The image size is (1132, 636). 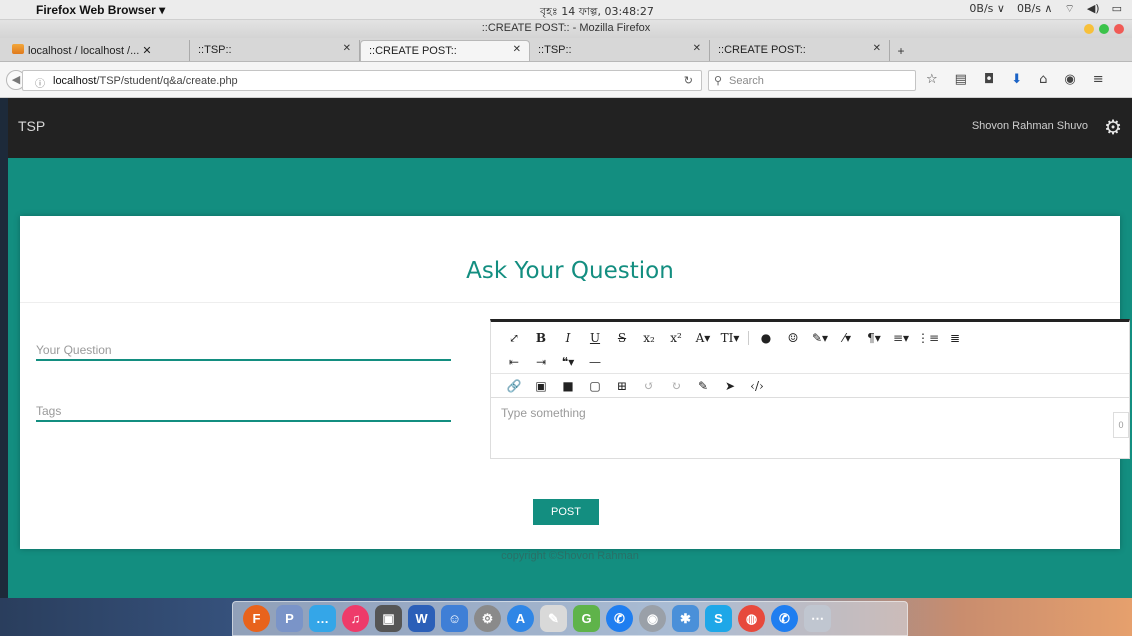 I want to click on tab-tsp-2: ::TSP:: ✕, so click(x=620, y=50).